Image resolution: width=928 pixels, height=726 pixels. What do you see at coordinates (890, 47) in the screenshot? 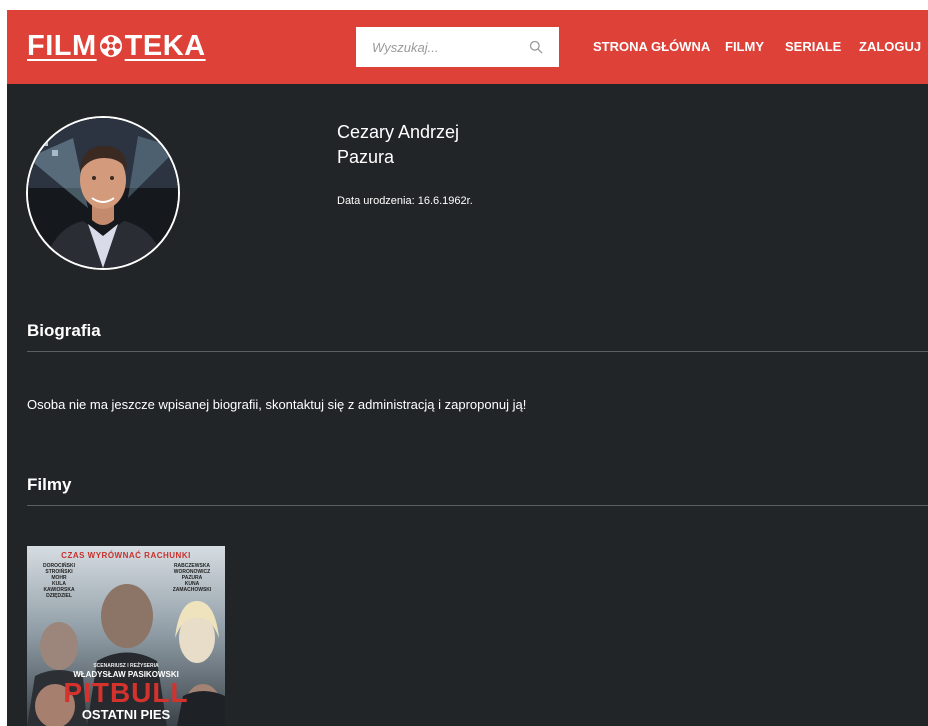
I see `nav-login: ZALOGUJ` at bounding box center [890, 47].